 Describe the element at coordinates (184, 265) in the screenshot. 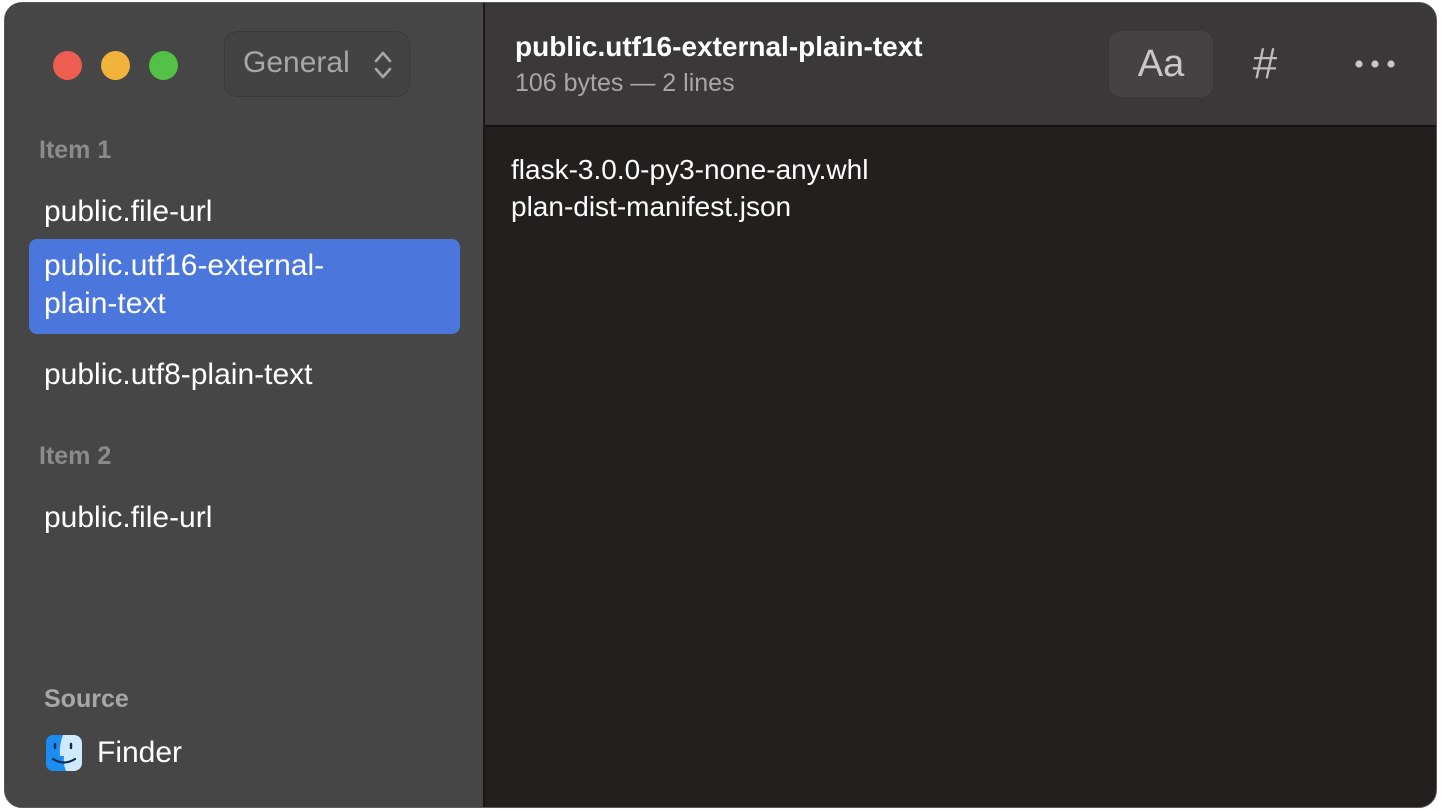

I see `sidebar-item-label: public.utf16-external-` at that location.